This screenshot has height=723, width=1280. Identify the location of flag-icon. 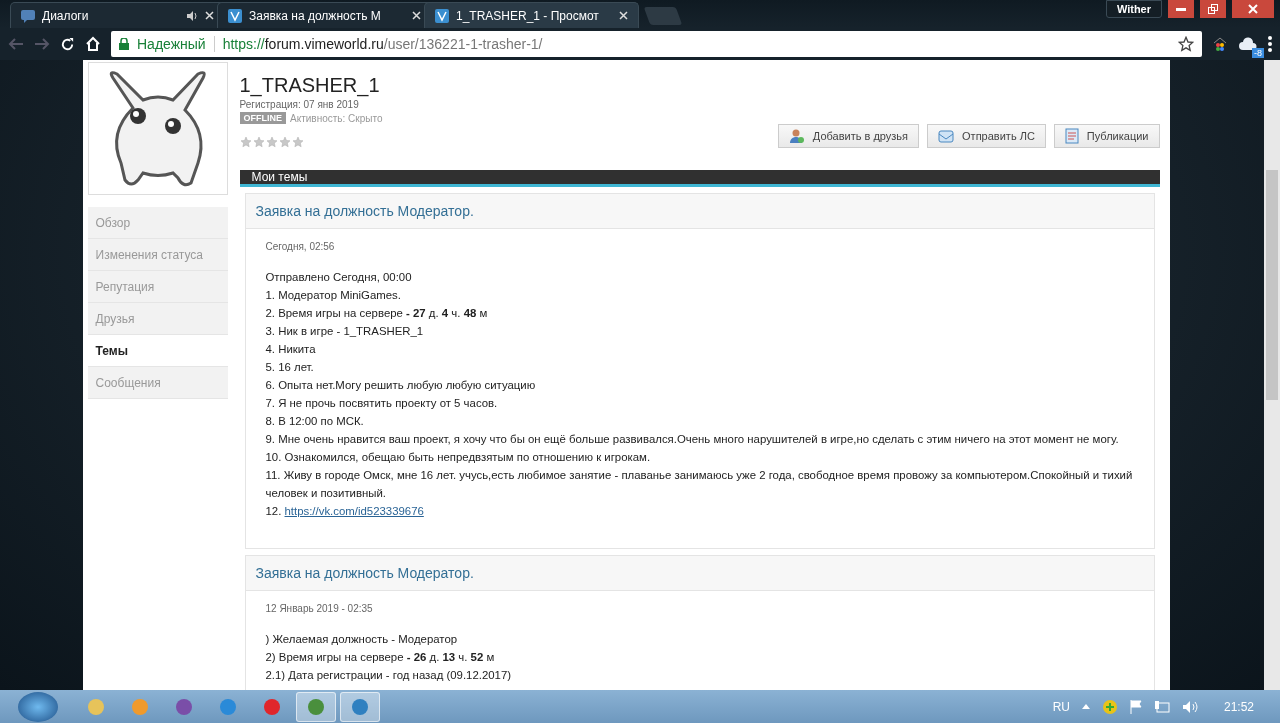
(1135, 706).